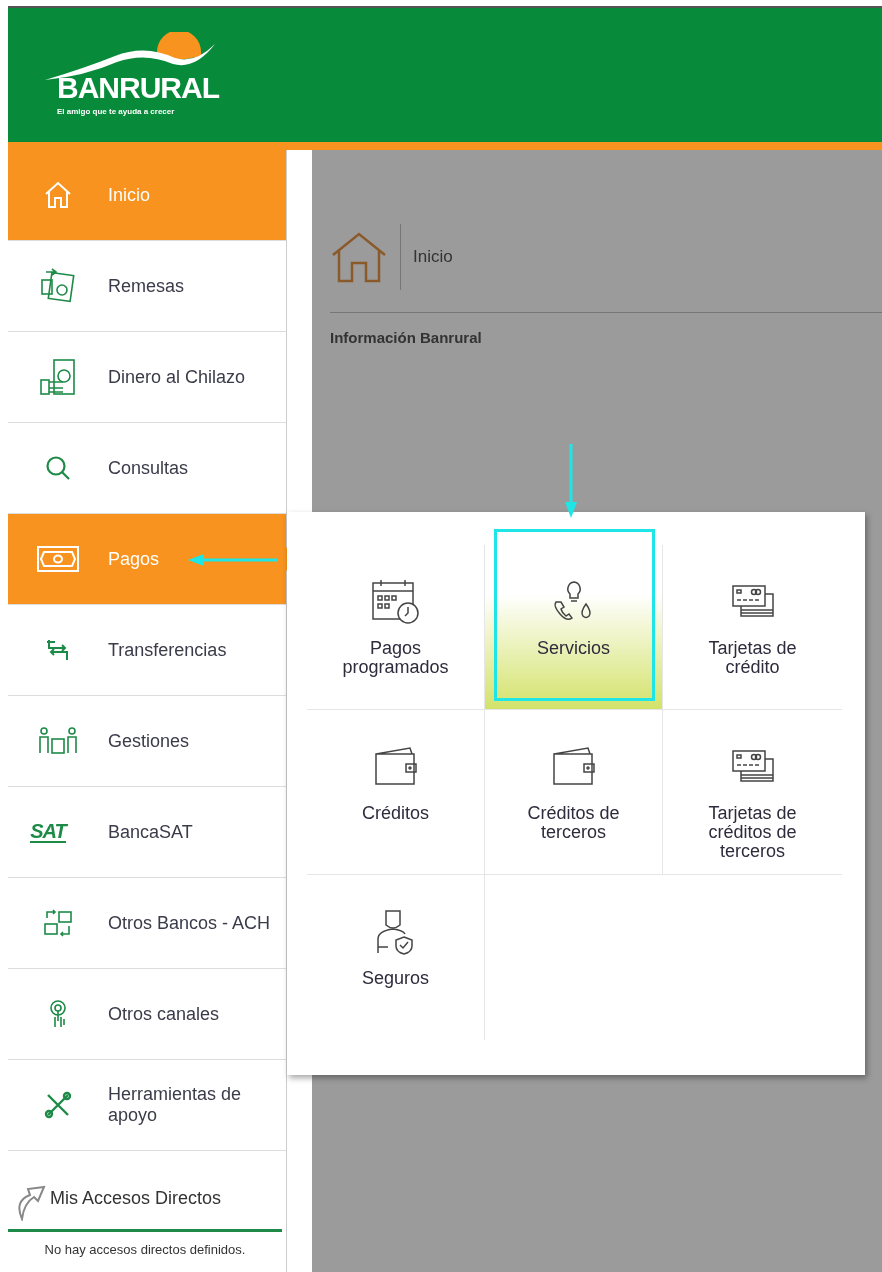  I want to click on submenu-item: Tarjetas de créditos de terceros, so click(752, 792).